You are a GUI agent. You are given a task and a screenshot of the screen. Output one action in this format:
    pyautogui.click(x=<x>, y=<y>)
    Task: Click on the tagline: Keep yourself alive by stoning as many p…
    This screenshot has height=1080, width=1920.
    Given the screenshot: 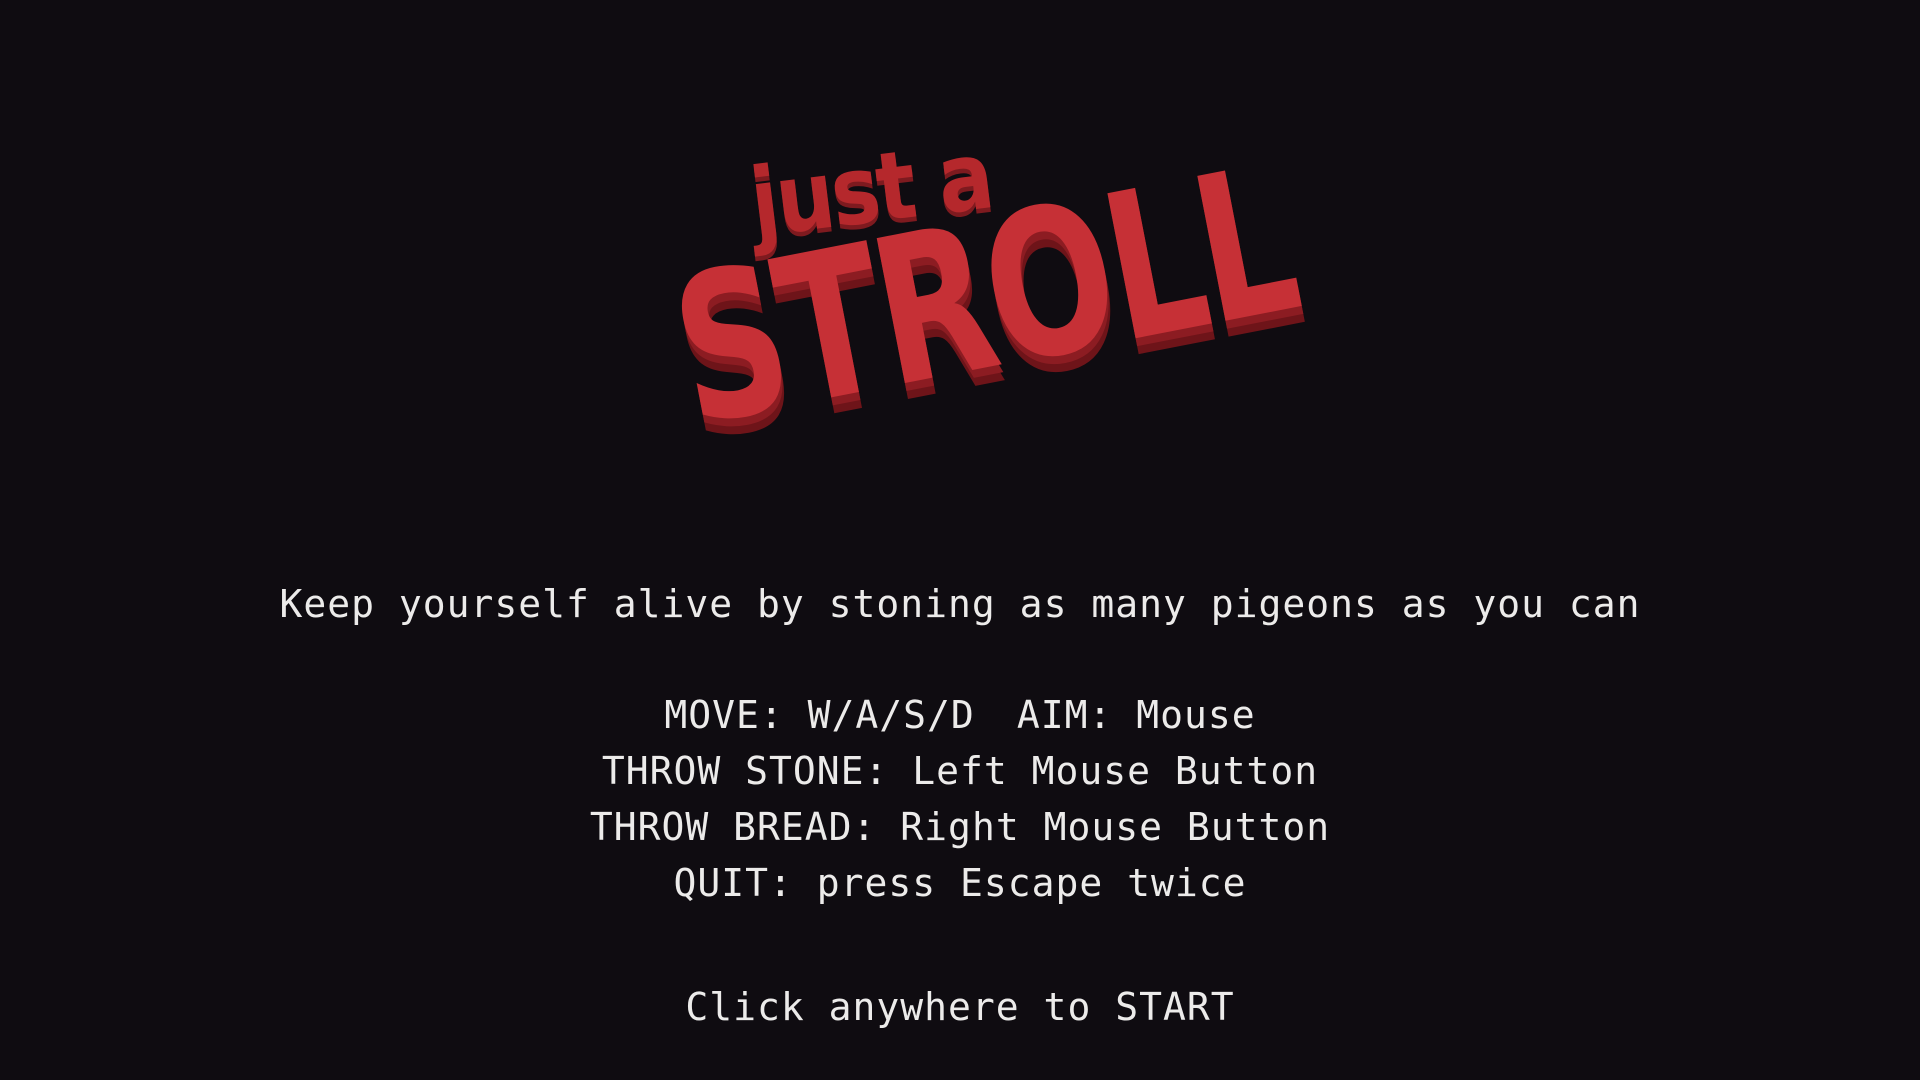 What is the action you would take?
    pyautogui.click(x=960, y=604)
    